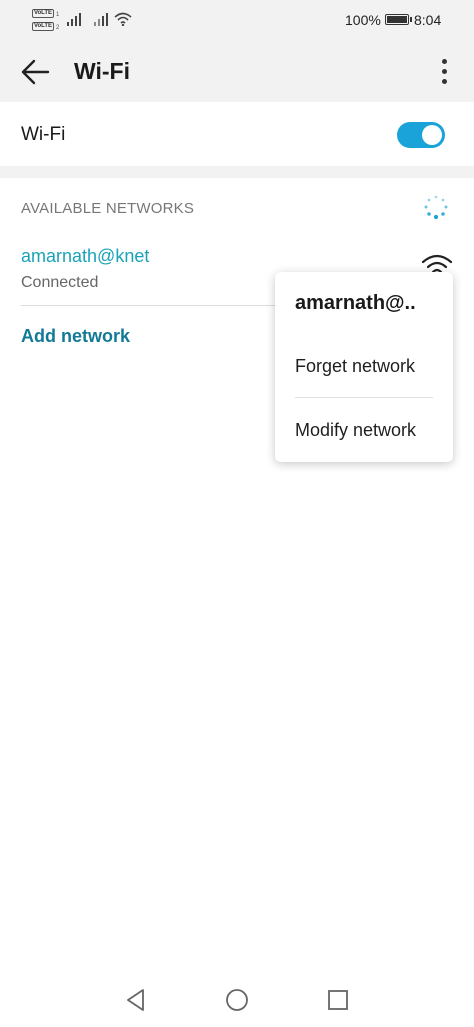 The width and height of the screenshot is (474, 1027). I want to click on home-circle-icon, so click(237, 1000).